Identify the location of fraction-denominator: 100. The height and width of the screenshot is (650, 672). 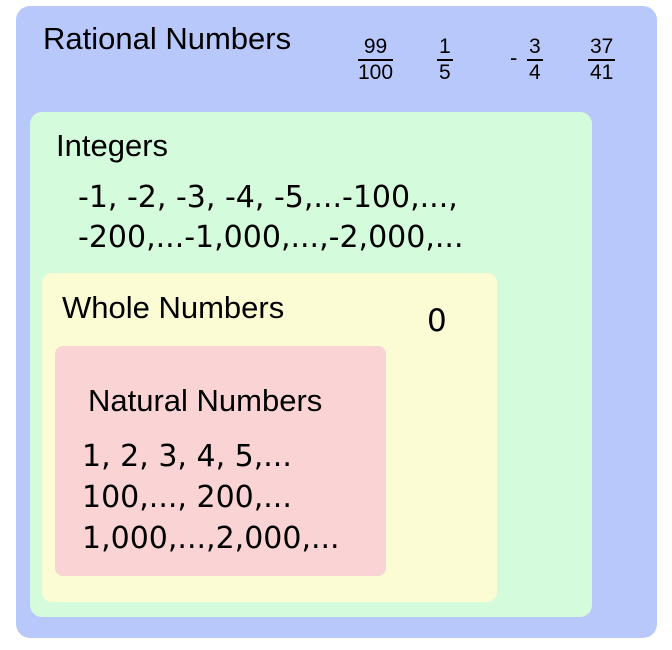
(376, 72).